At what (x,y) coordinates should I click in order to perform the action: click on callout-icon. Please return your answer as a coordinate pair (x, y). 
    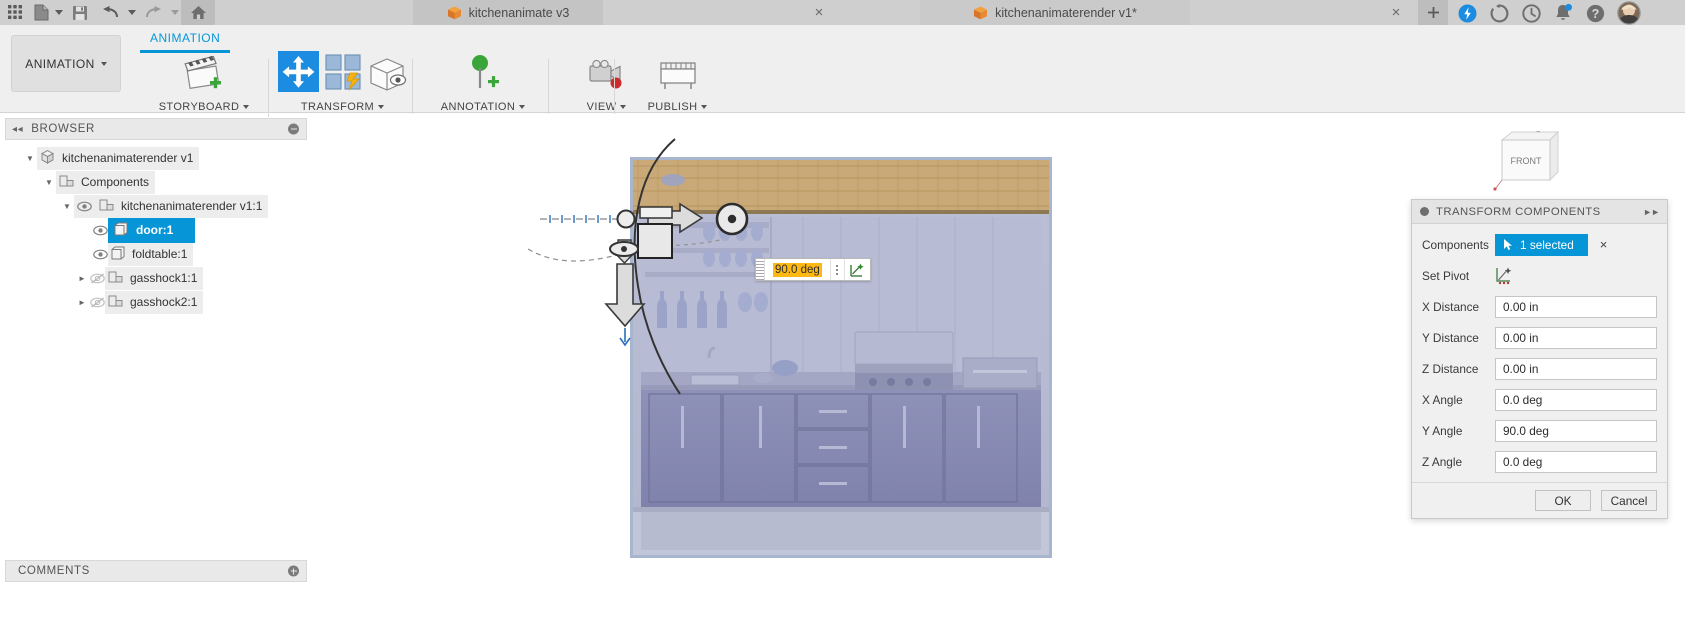
    Looking at the image, I should click on (483, 75).